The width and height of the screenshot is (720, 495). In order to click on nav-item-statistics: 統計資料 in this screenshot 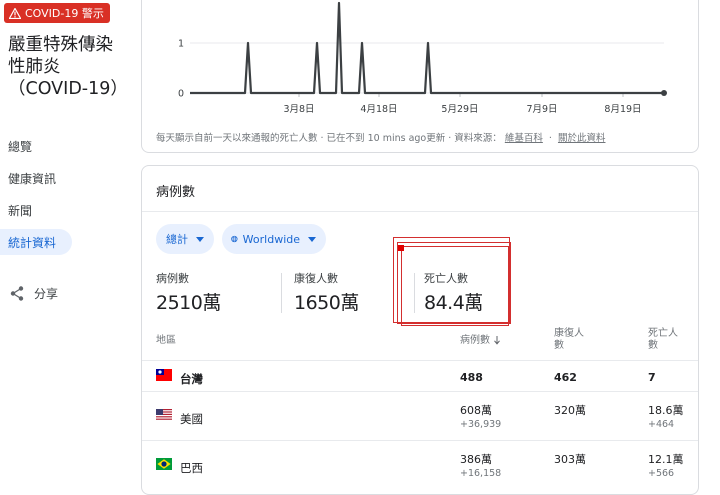, I will do `click(36, 242)`.